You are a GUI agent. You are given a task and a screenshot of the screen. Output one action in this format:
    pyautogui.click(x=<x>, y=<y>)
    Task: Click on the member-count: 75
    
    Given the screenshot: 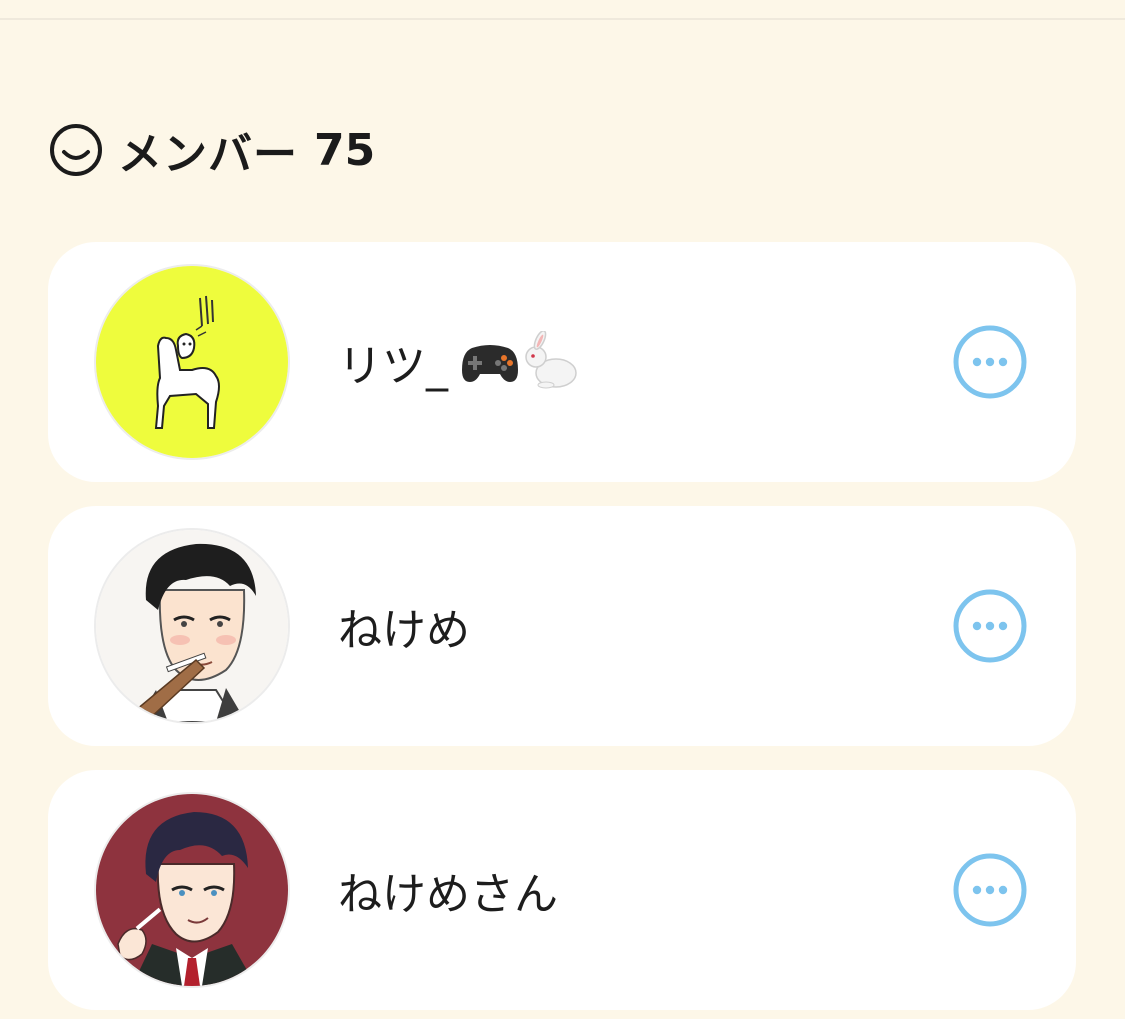 What is the action you would take?
    pyautogui.click(x=345, y=150)
    